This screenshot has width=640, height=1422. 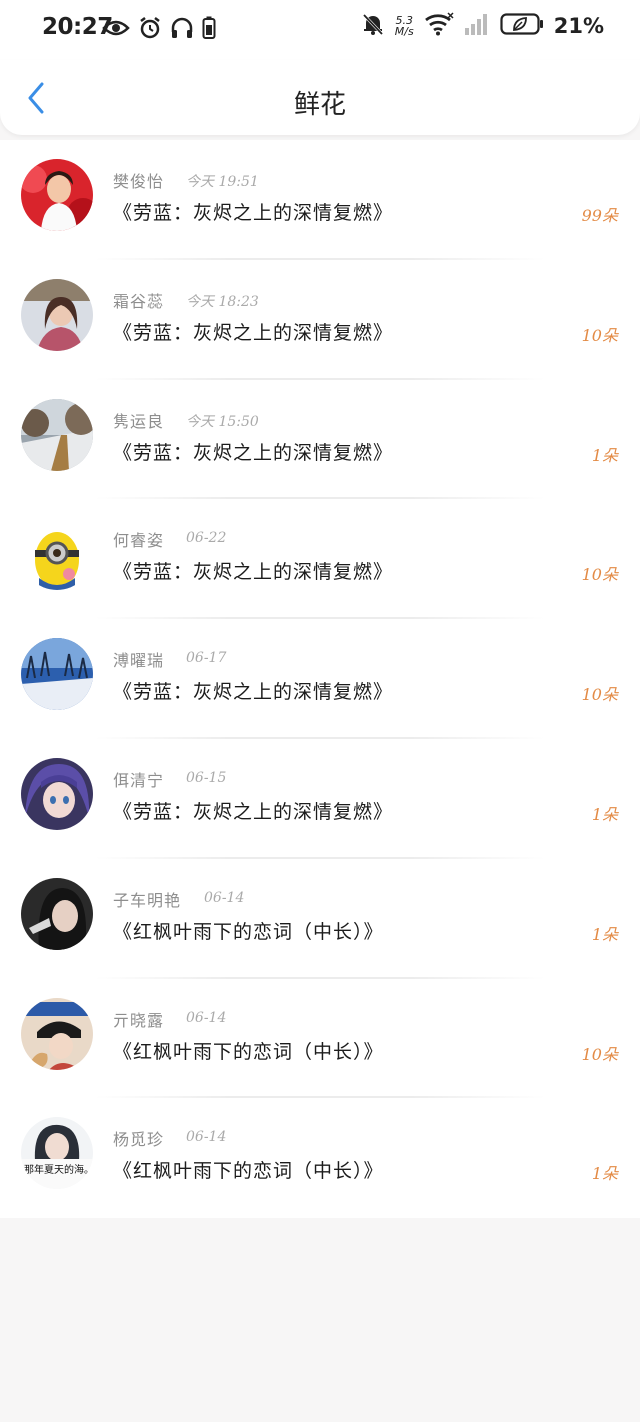 What do you see at coordinates (206, 658) in the screenshot?
I see `send-time: 06-17` at bounding box center [206, 658].